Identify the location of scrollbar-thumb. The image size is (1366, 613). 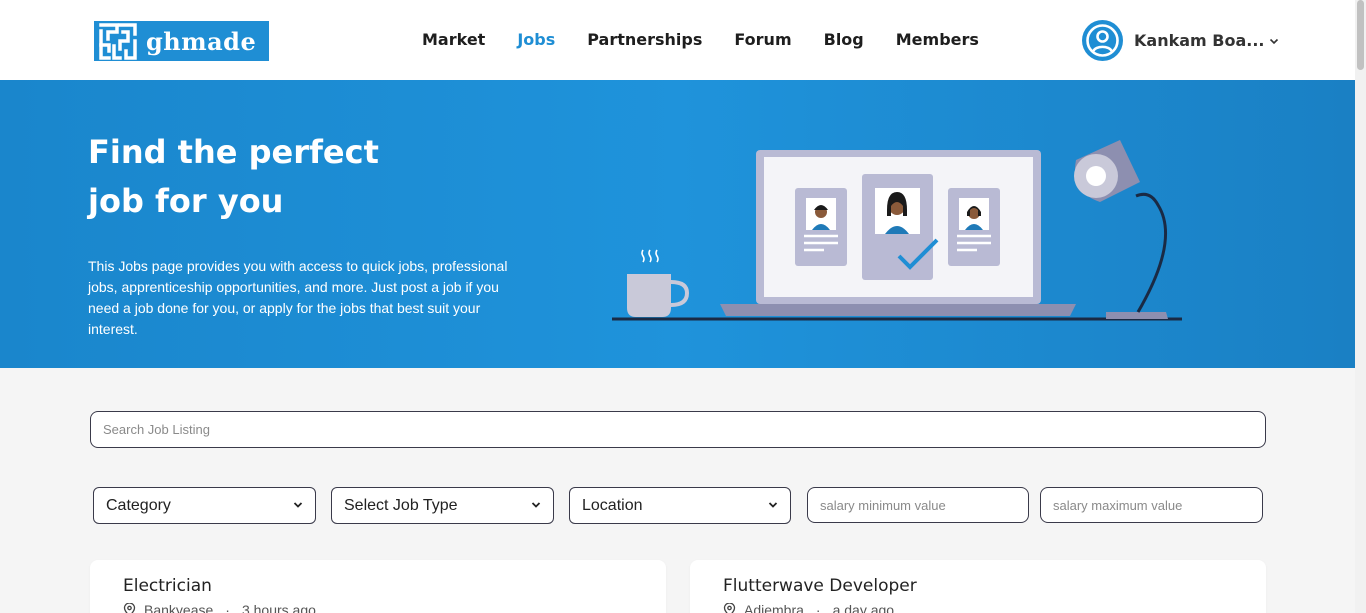
(1360, 35).